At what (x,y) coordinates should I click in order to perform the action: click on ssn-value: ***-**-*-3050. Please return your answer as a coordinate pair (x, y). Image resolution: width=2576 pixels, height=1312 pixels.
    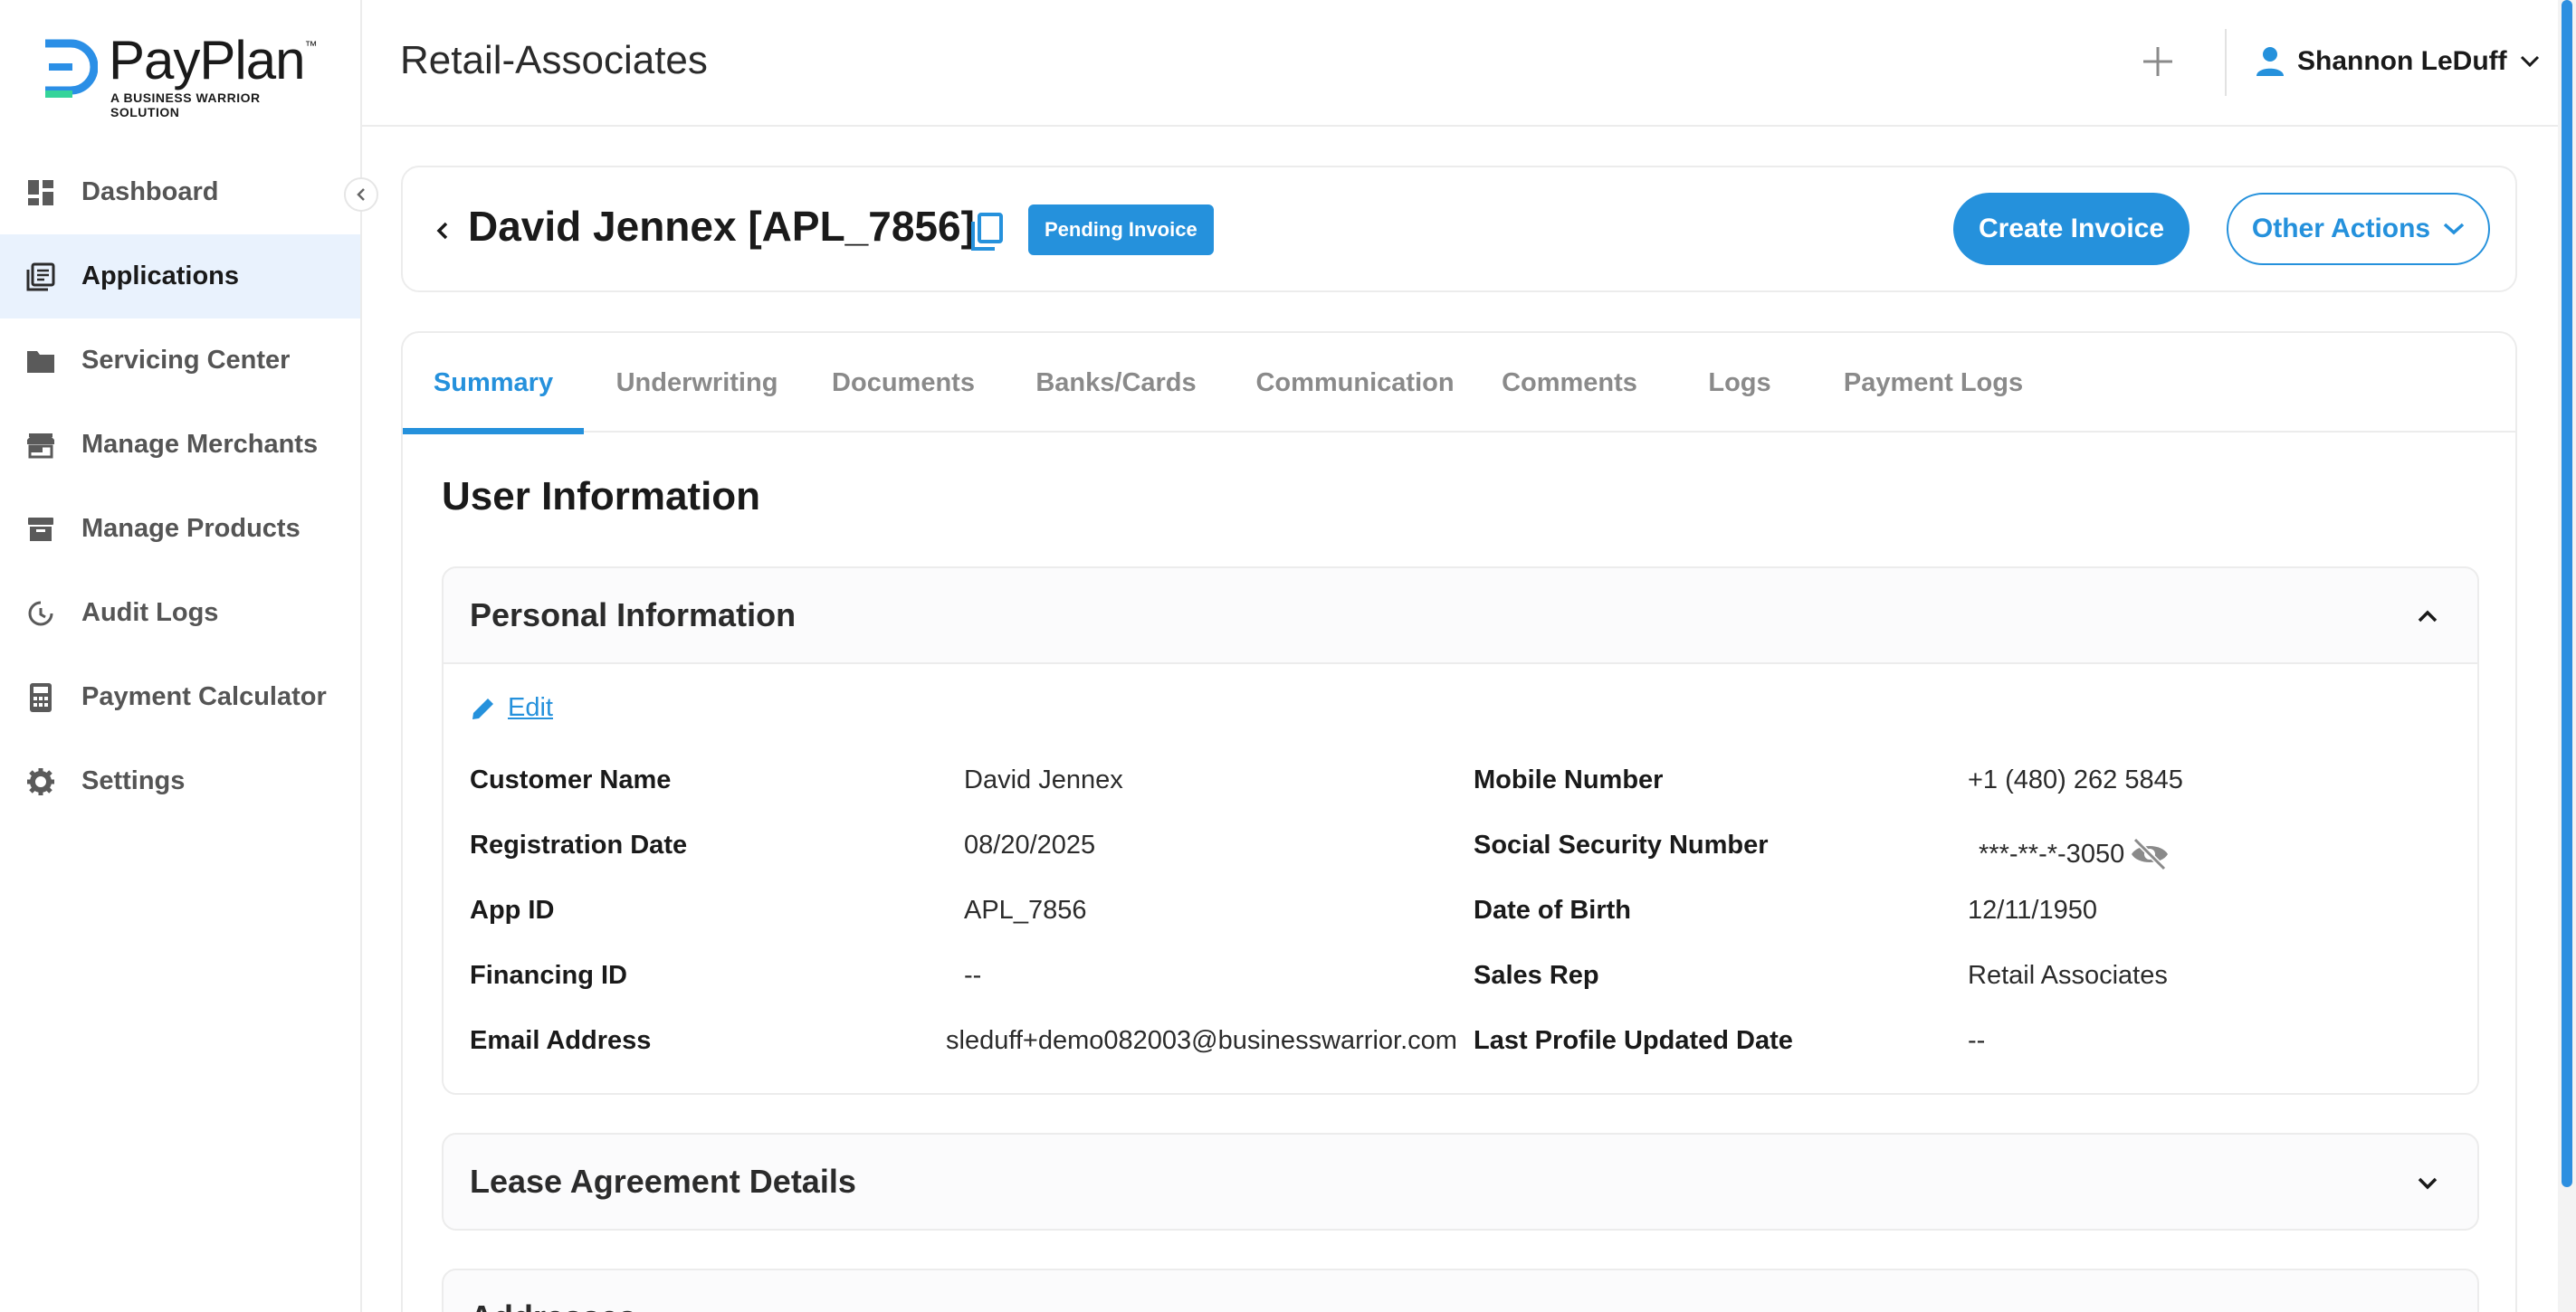
    Looking at the image, I should click on (2052, 854).